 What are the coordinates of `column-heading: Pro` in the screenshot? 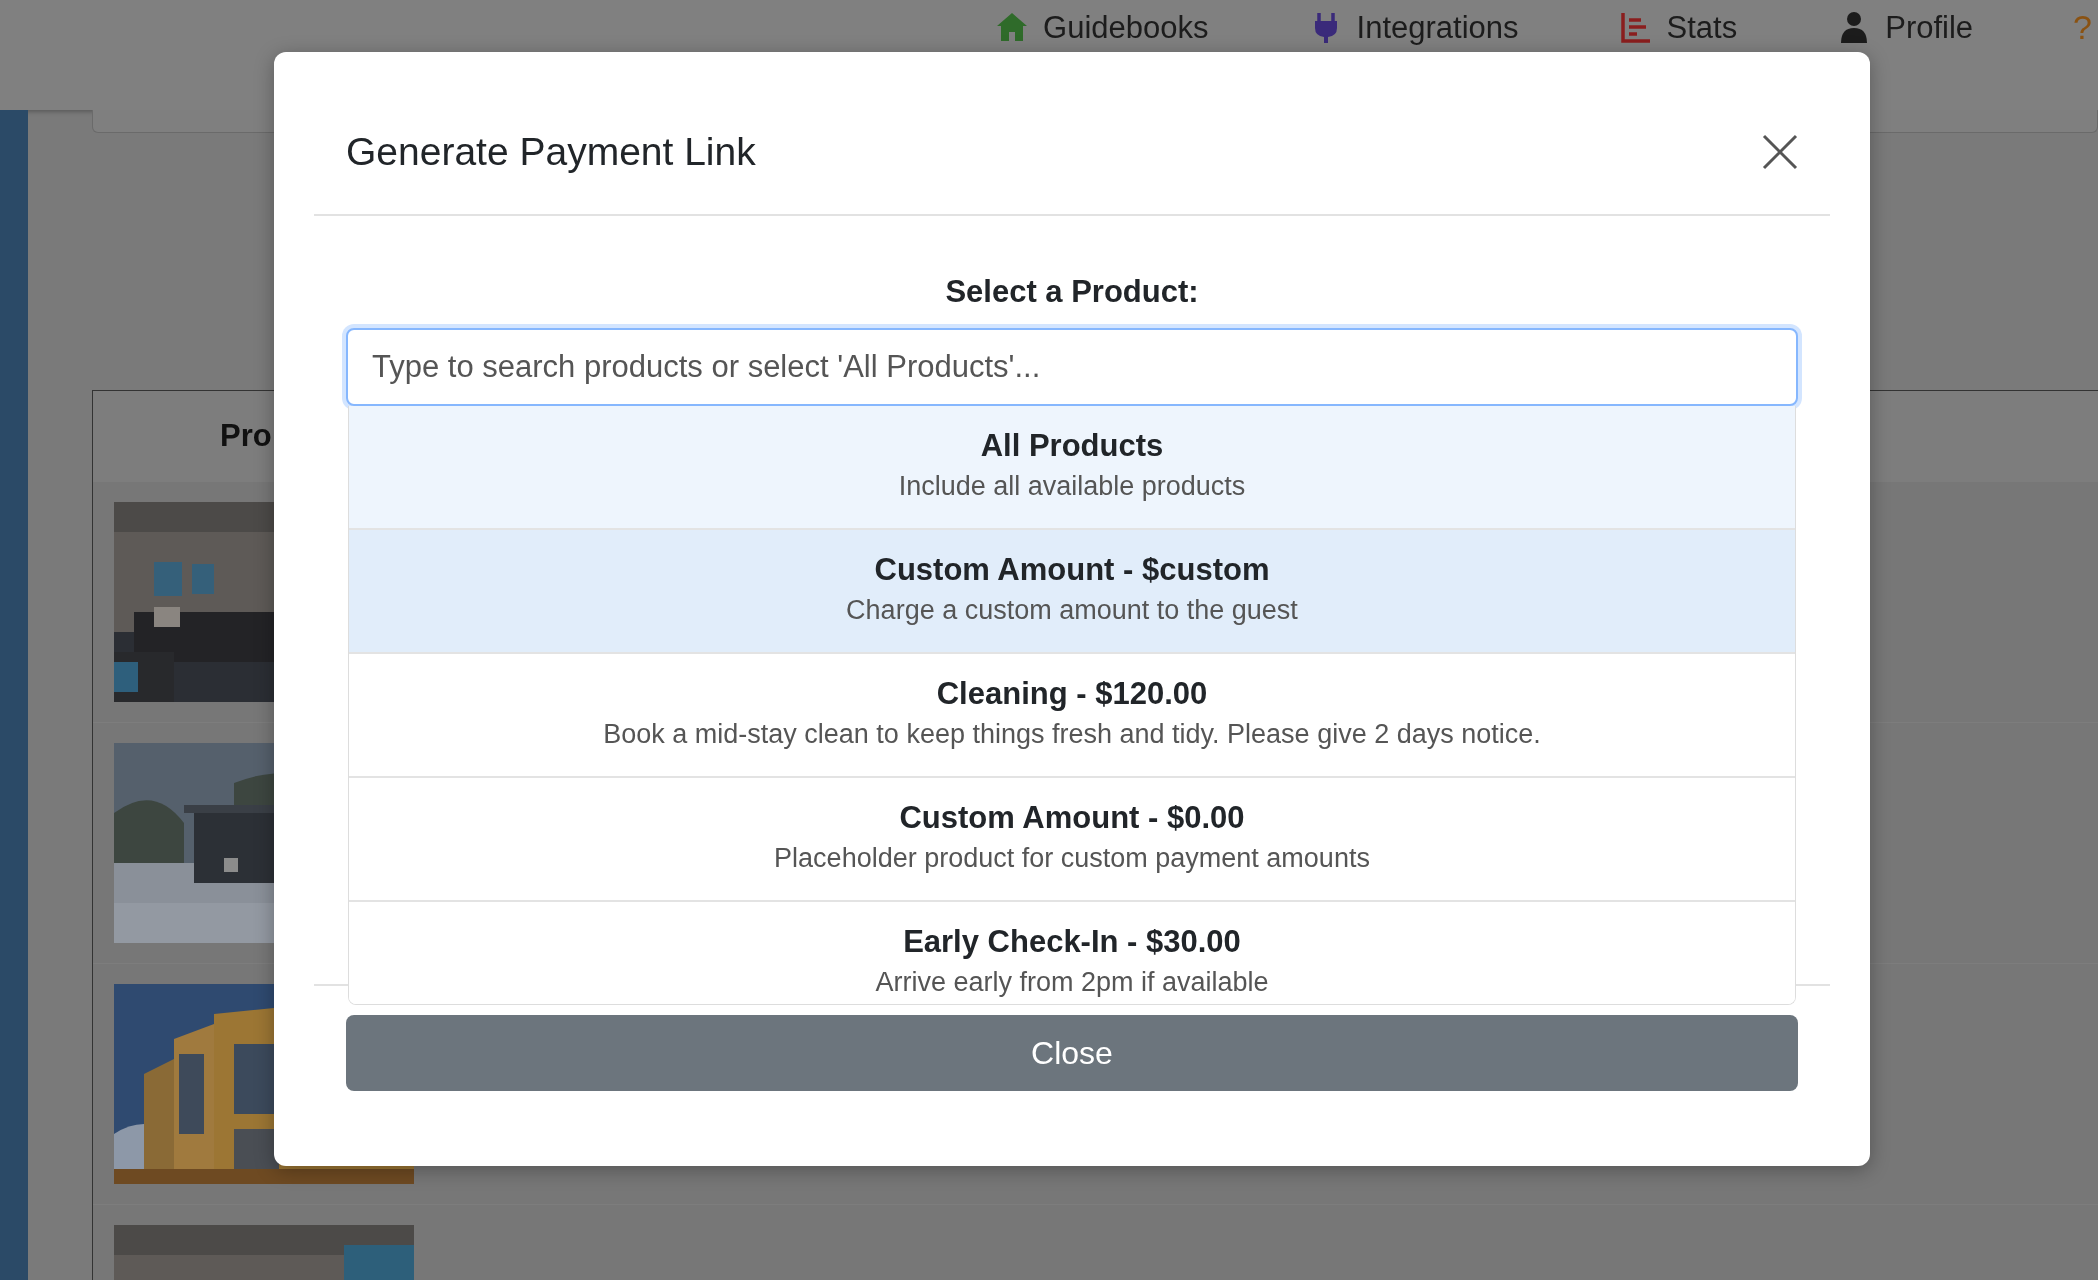 It's located at (246, 436).